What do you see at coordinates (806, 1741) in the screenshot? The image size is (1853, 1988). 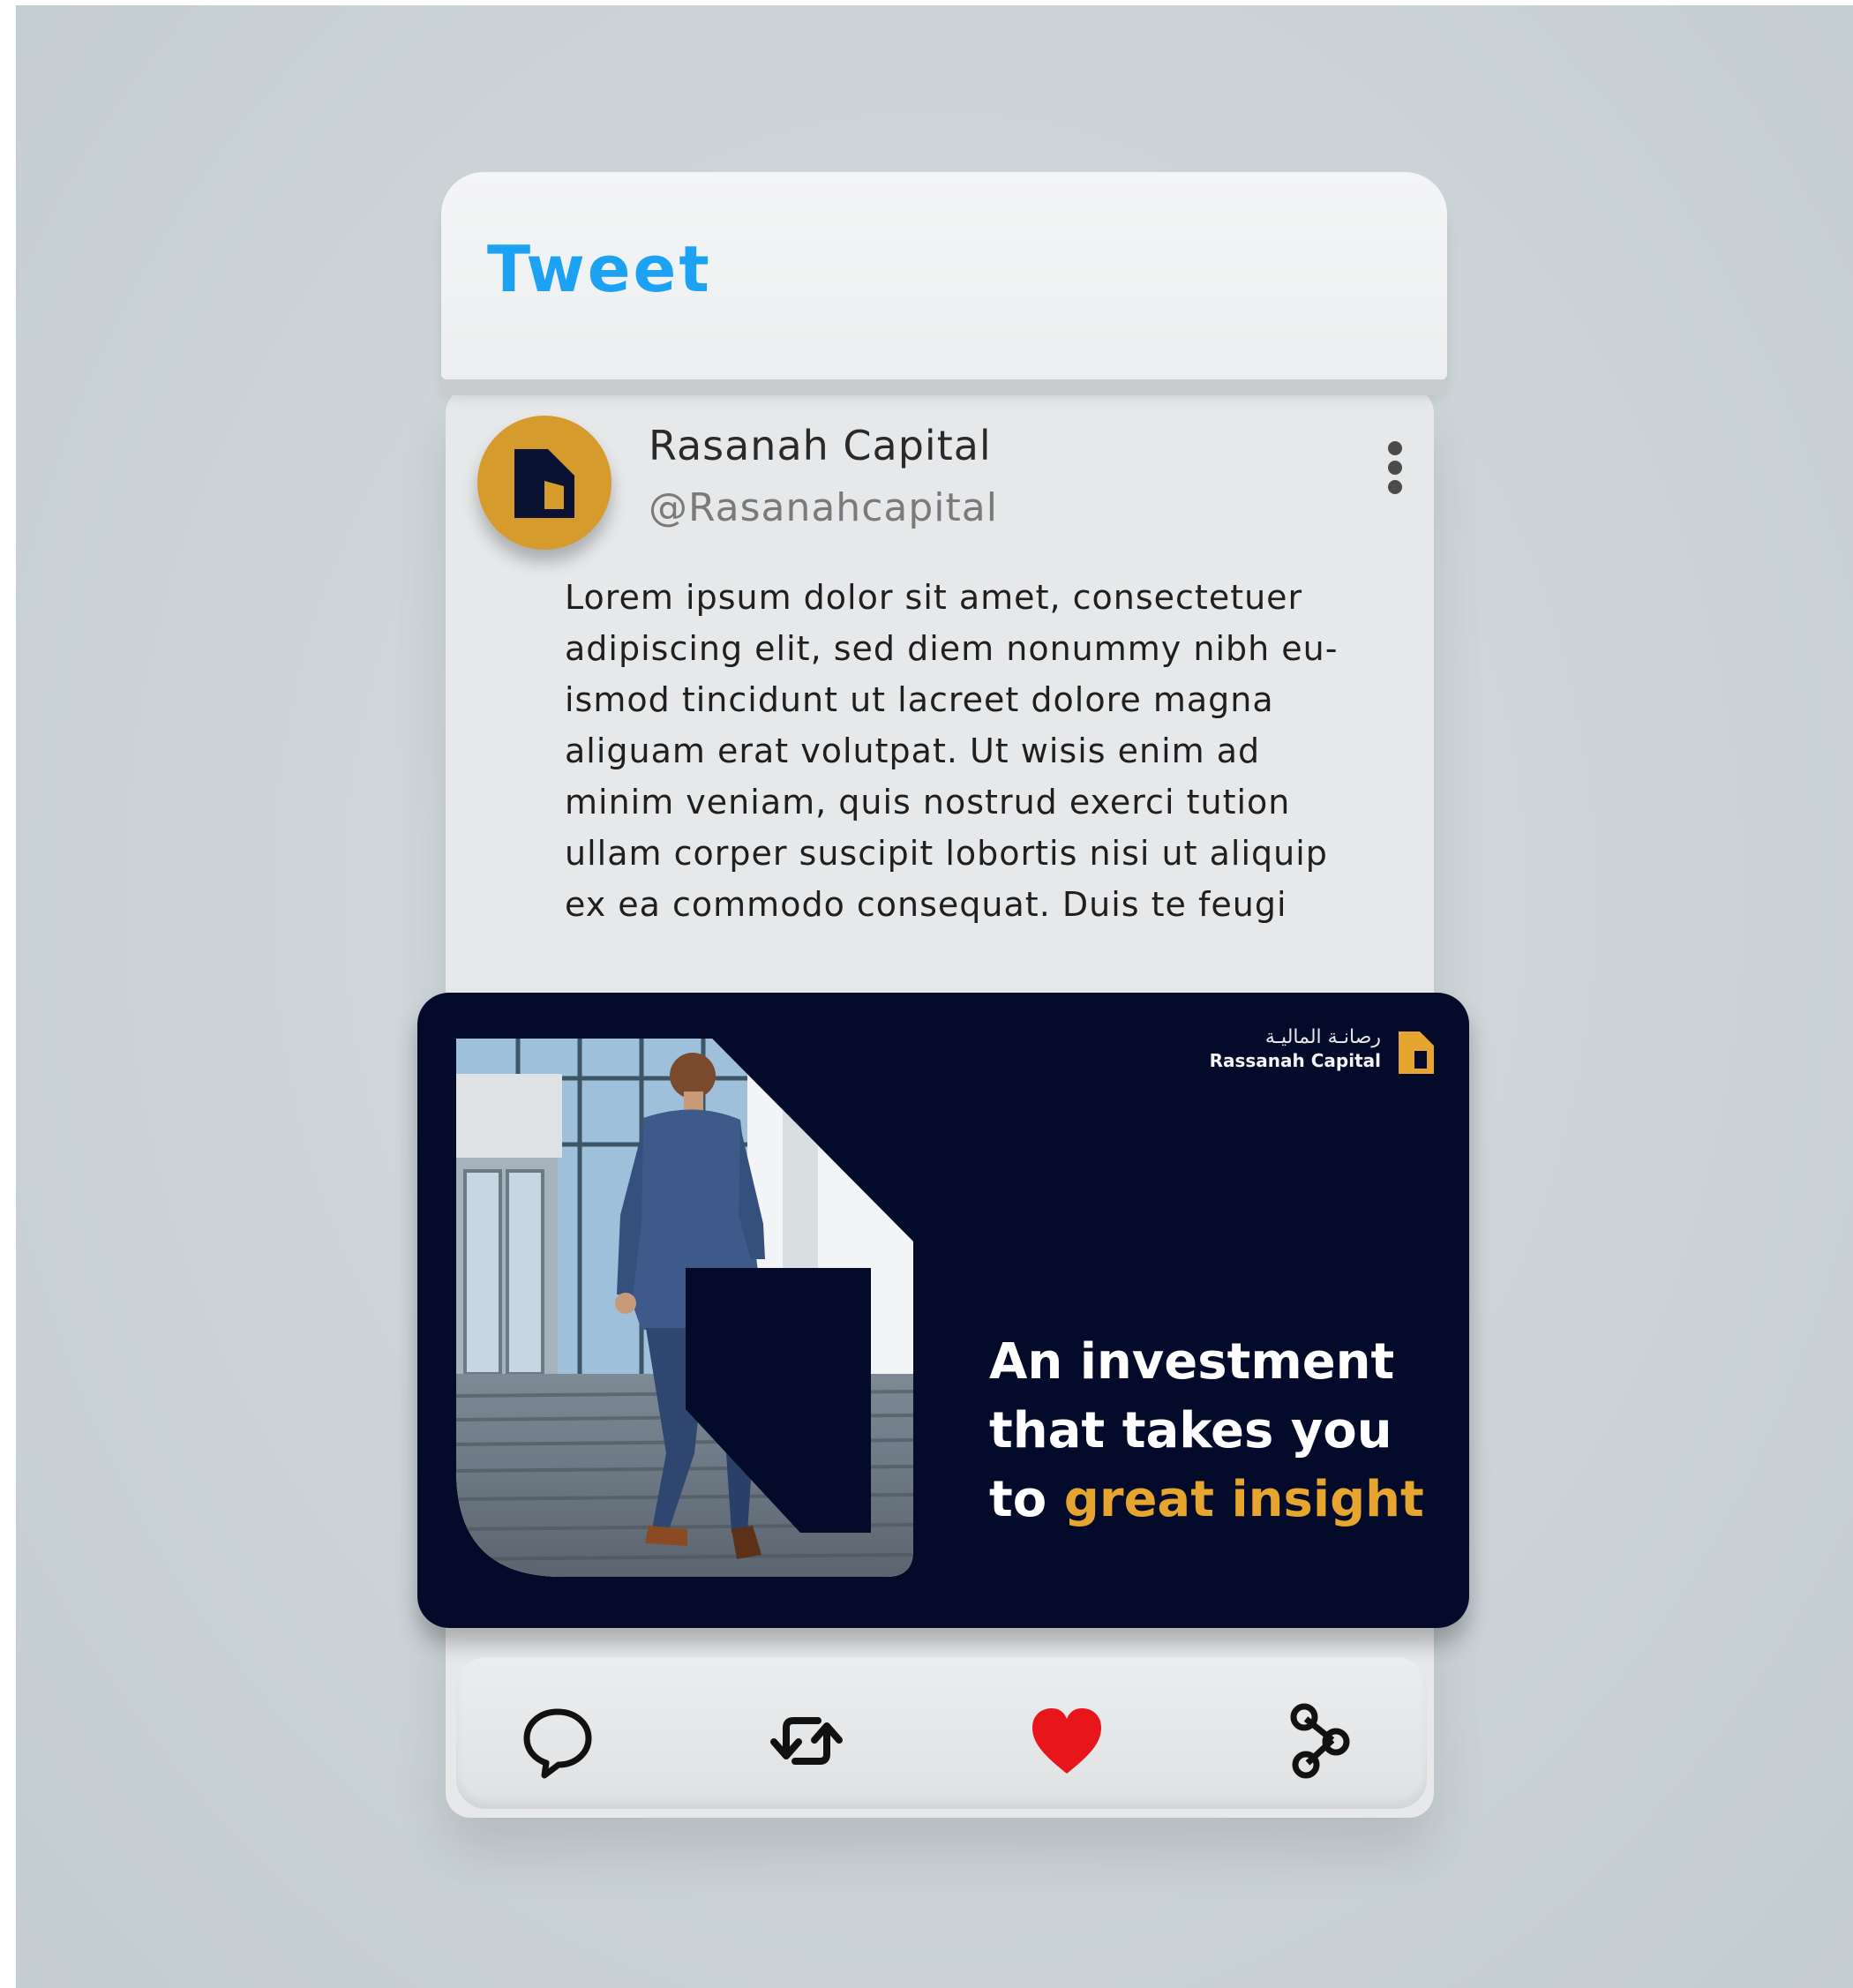 I see `retweet-icon` at bounding box center [806, 1741].